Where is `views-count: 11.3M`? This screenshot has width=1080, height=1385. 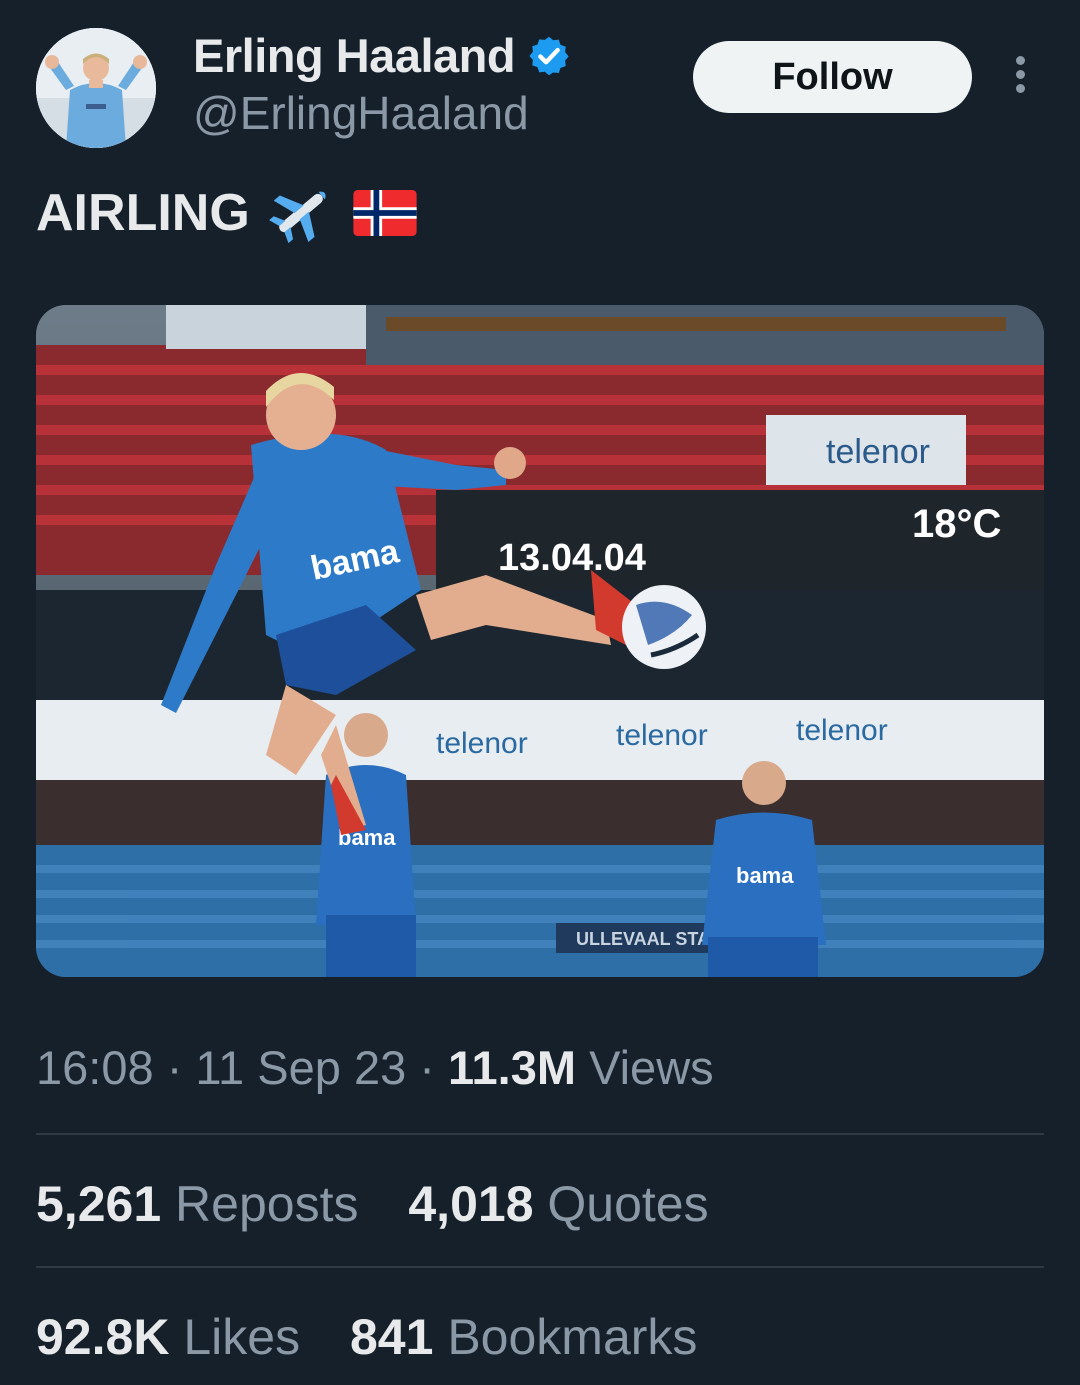
views-count: 11.3M is located at coordinates (512, 1067).